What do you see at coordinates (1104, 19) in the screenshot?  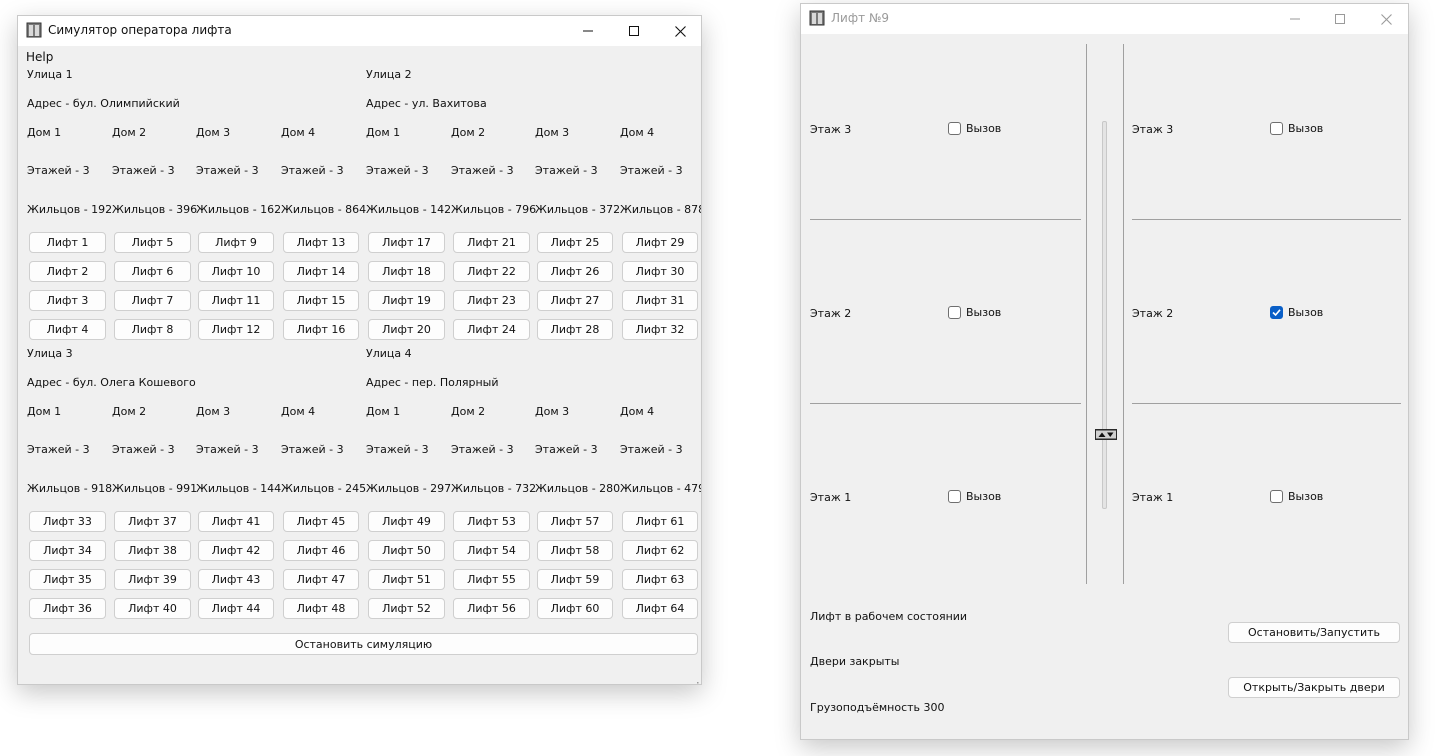 I see `lift-titlebar: Лифт №9` at bounding box center [1104, 19].